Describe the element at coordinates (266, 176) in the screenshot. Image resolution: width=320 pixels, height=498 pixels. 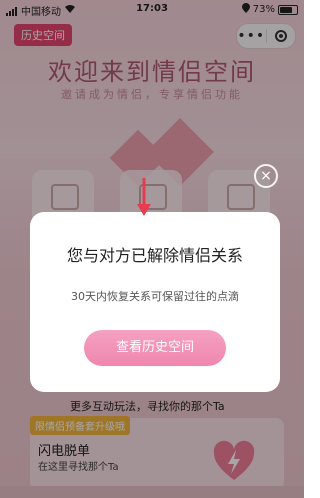
I see `close-modal-button: ×` at that location.